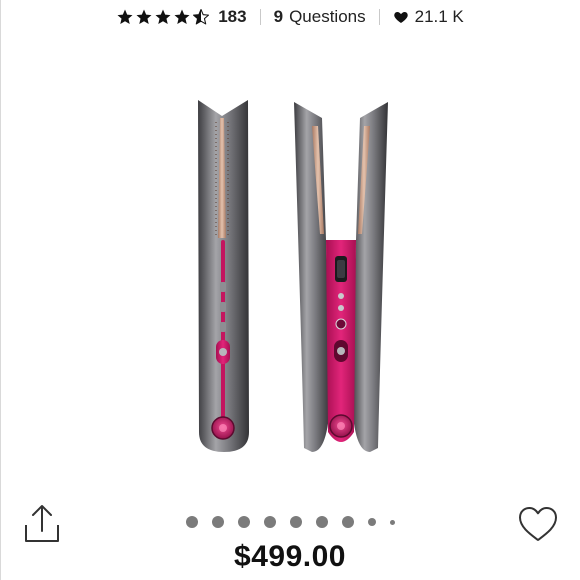 The height and width of the screenshot is (580, 580). I want to click on question-count: 9, so click(278, 17).